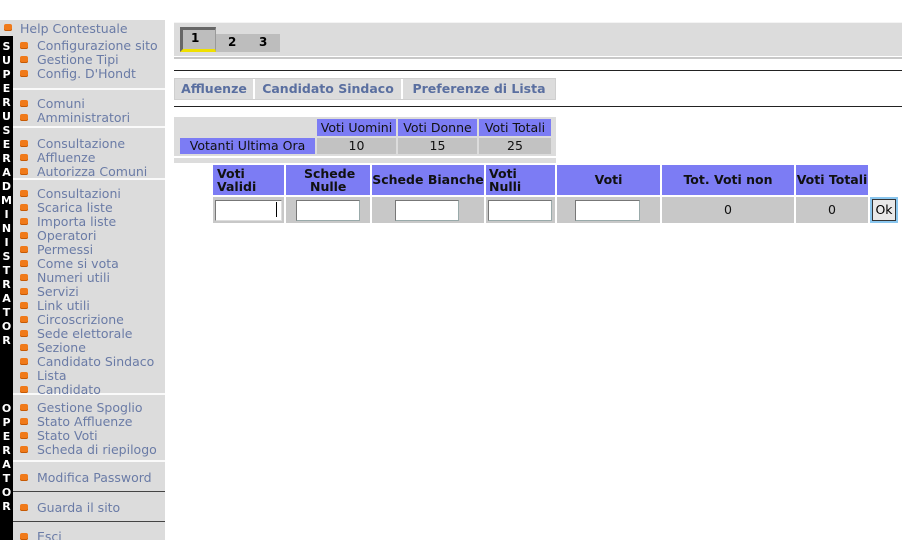 The image size is (902, 540). Describe the element at coordinates (84, 117) in the screenshot. I see `sidebar-item-label: Amministratori` at that location.